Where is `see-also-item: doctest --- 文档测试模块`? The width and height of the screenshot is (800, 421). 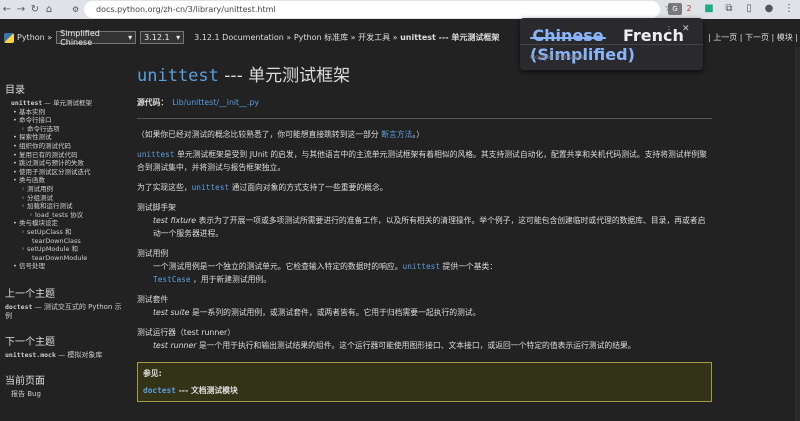 see-also-item: doctest --- 文档测试模块 is located at coordinates (424, 390).